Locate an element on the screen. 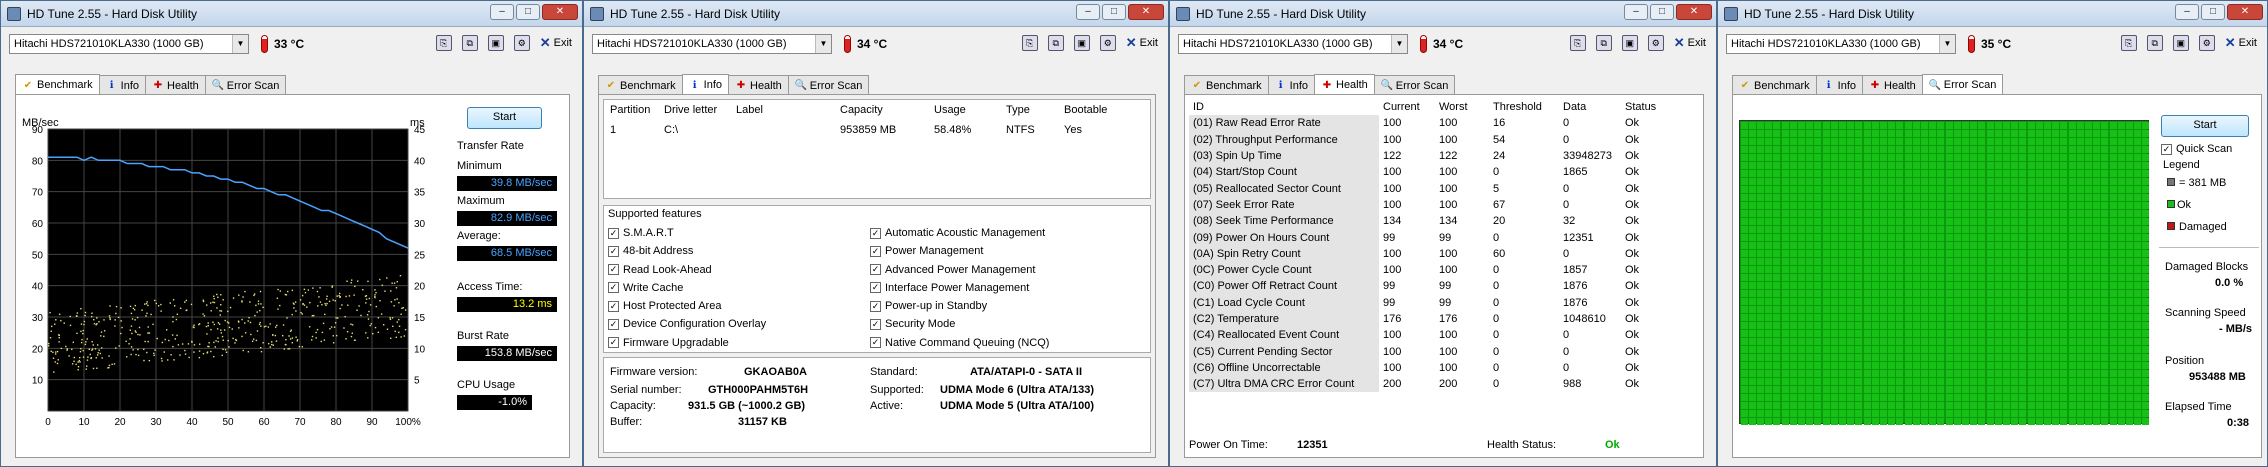 Image resolution: width=2268 pixels, height=467 pixels. table-row: (C6) Offline Uncorrectable 100 100 0 0 Ok is located at coordinates (1443, 368).